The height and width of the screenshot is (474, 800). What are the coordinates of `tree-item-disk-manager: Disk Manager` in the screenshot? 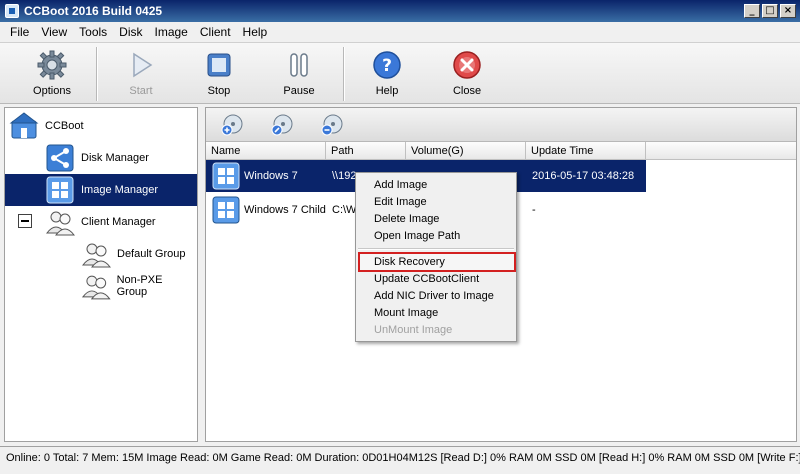 It's located at (120, 158).